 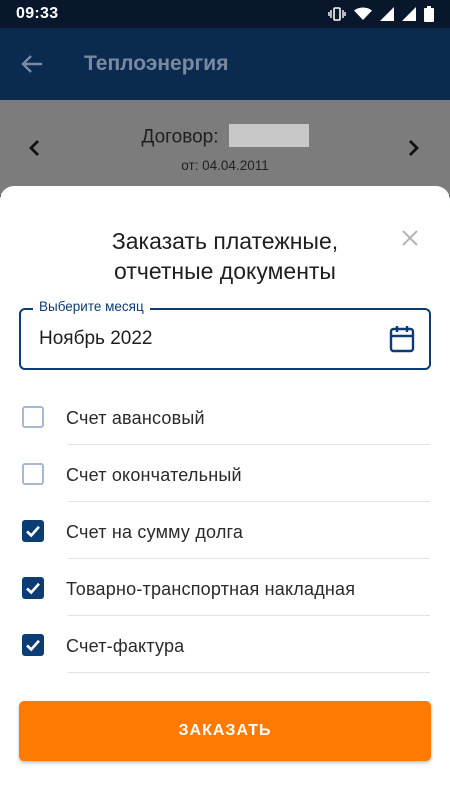 What do you see at coordinates (225, 416) in the screenshot?
I see `document-checkbox-row: Счет авансовый` at bounding box center [225, 416].